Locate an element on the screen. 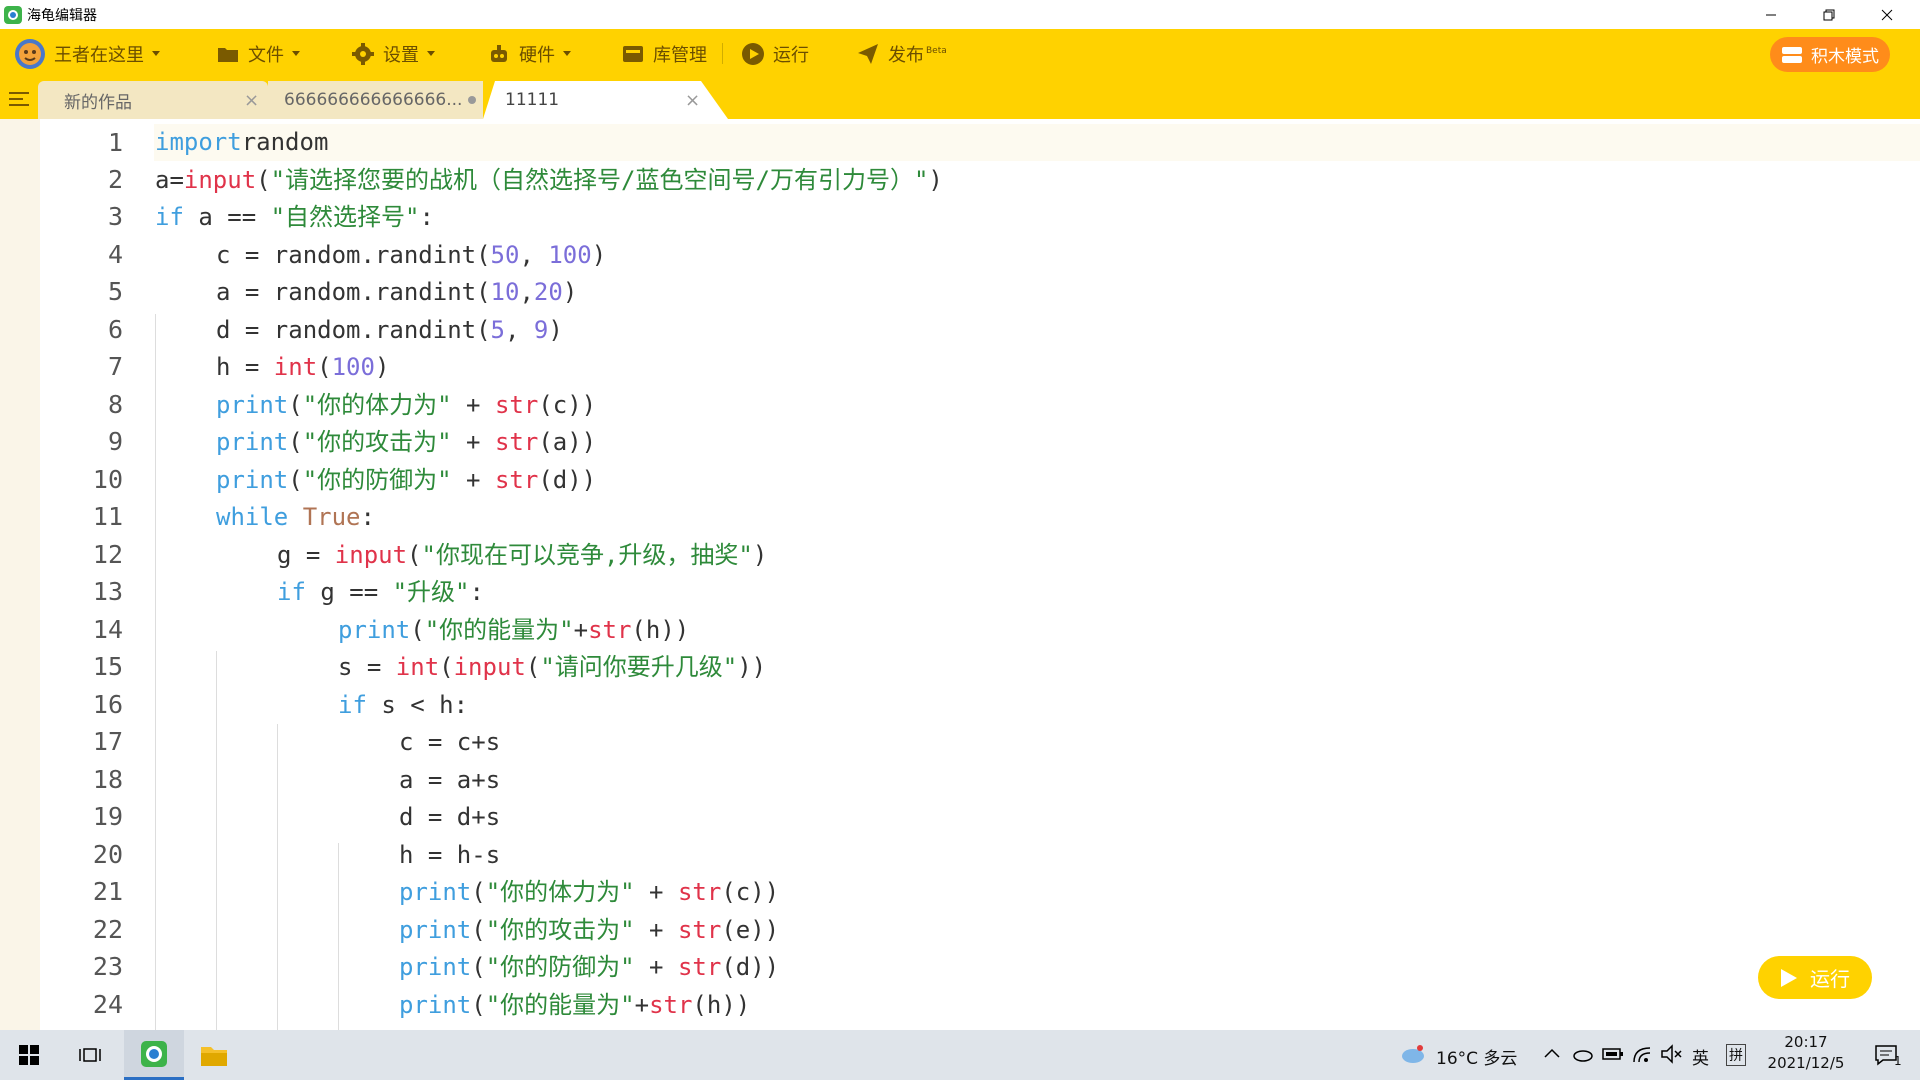 The image size is (1920, 1080). task-view-button is located at coordinates (90, 1055).